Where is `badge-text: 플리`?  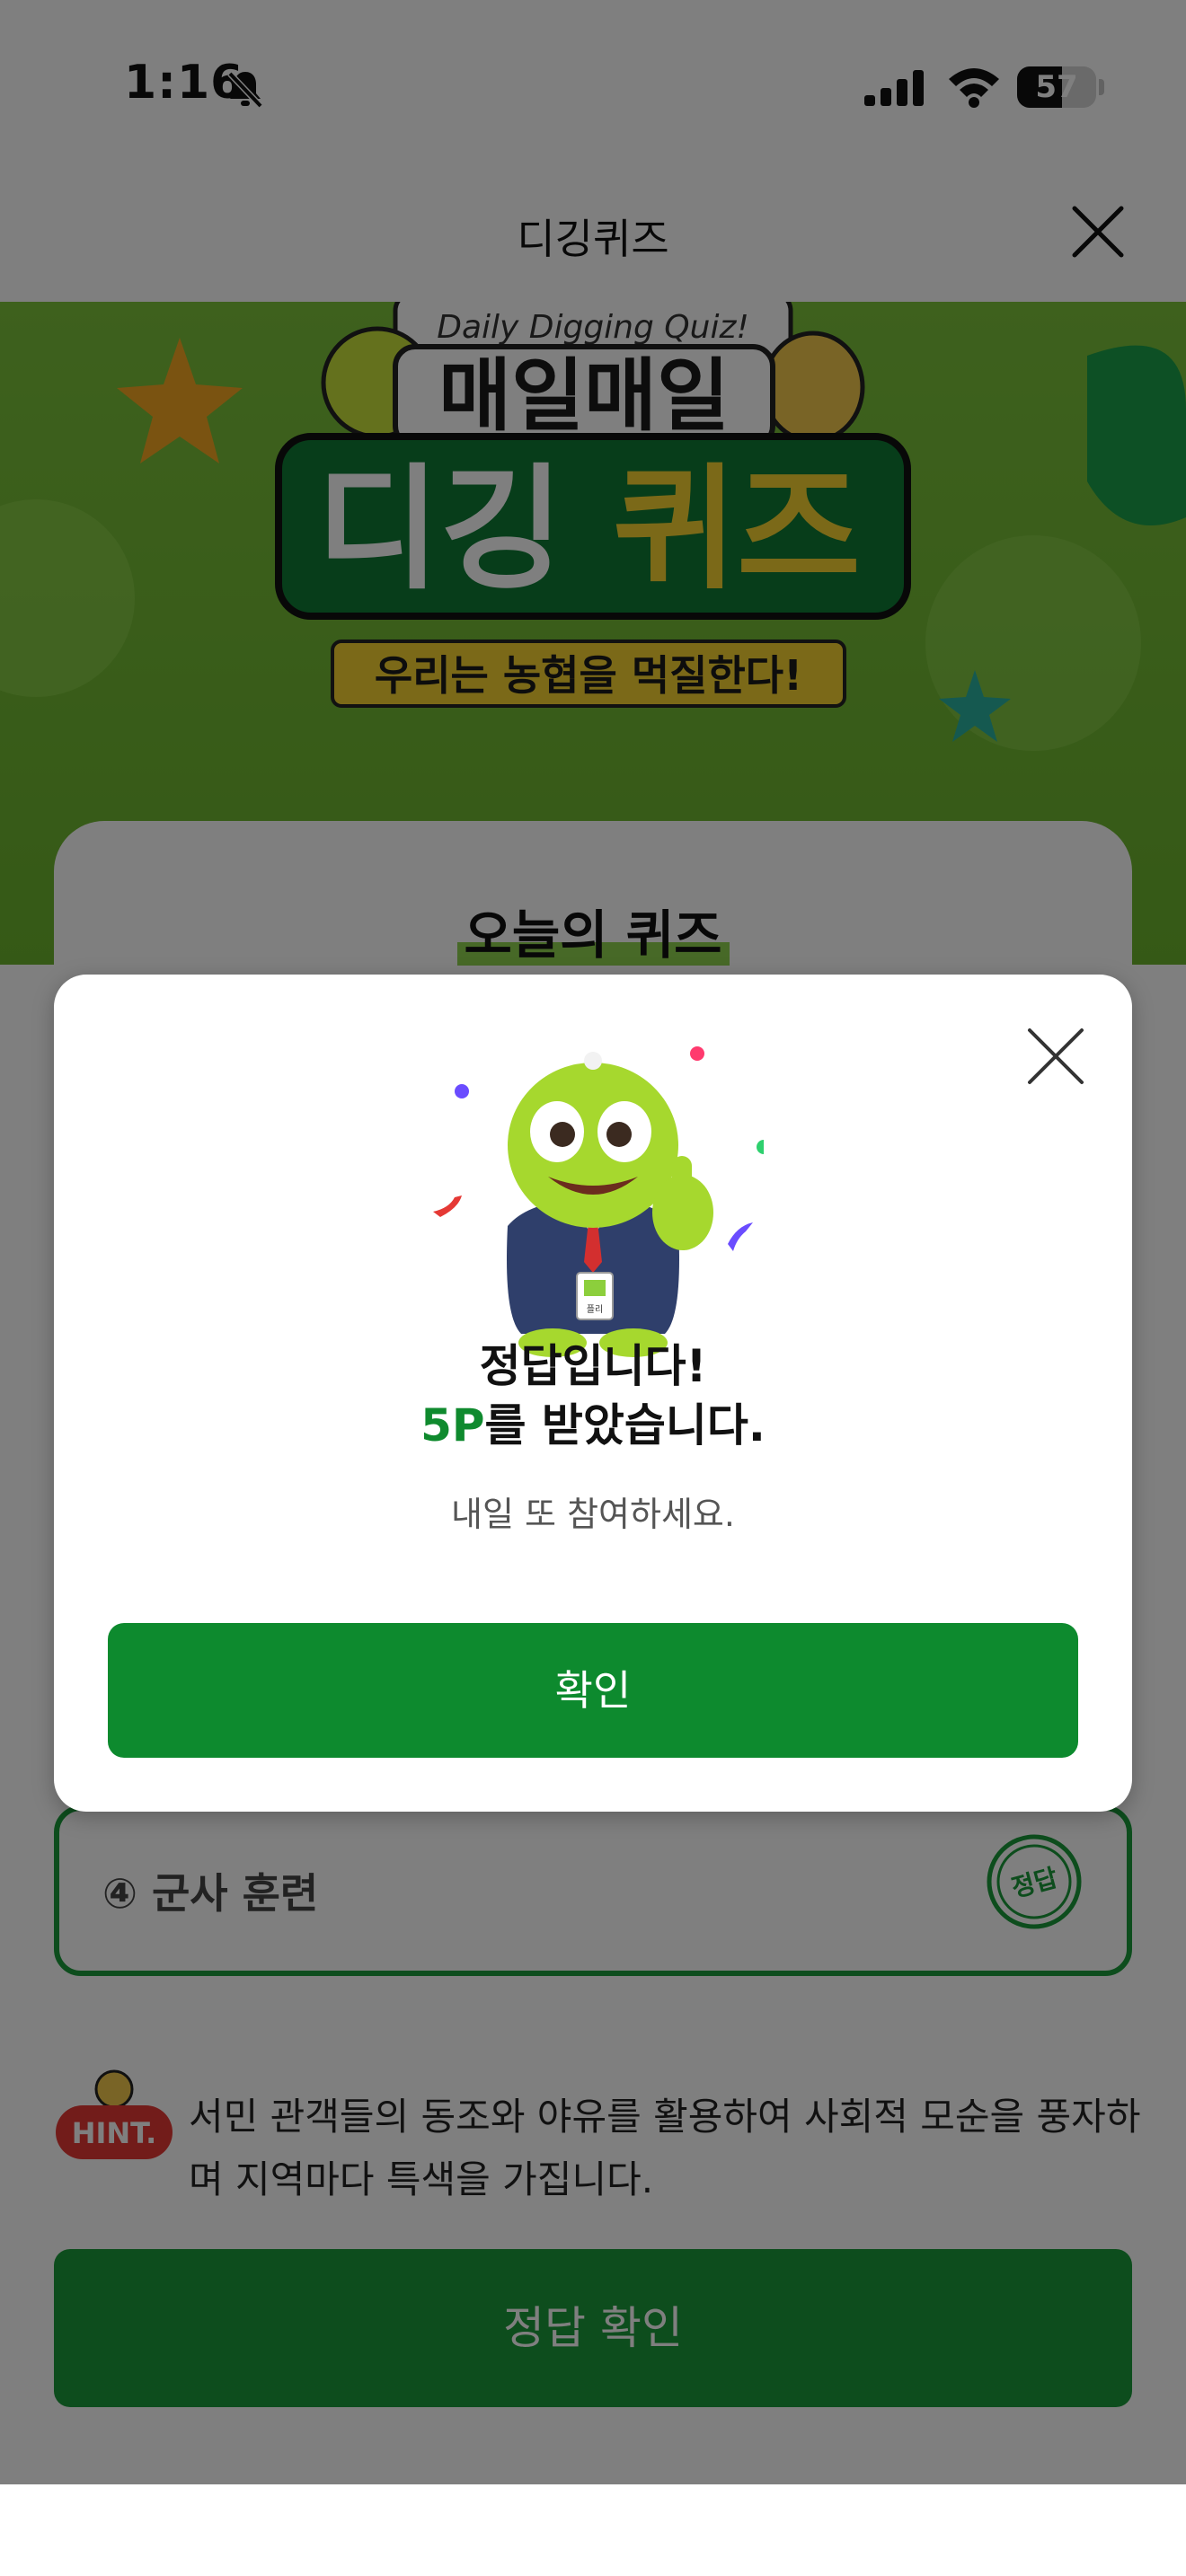 badge-text: 플리 is located at coordinates (595, 1309).